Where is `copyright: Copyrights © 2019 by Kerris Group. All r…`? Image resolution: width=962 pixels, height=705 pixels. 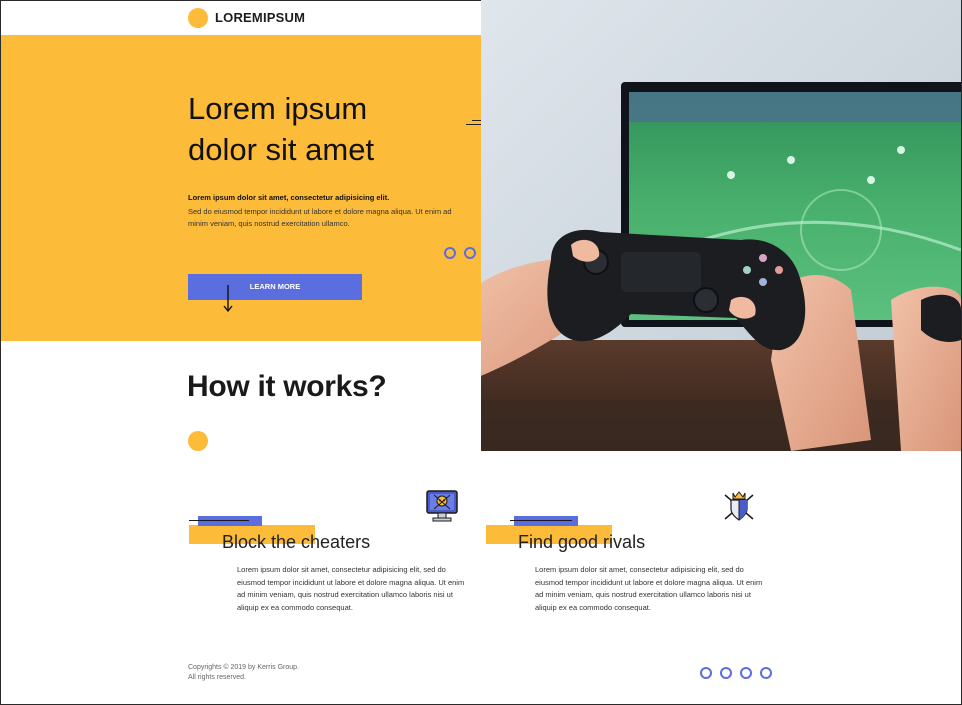
copyright: Copyrights © 2019 by Kerris Group. All r… is located at coordinates (243, 673).